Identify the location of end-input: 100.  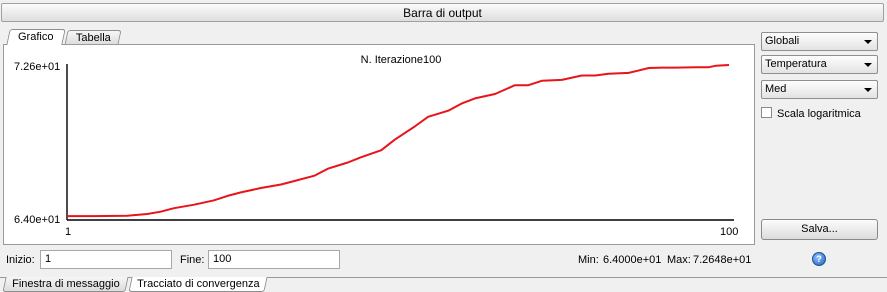
(274, 259).